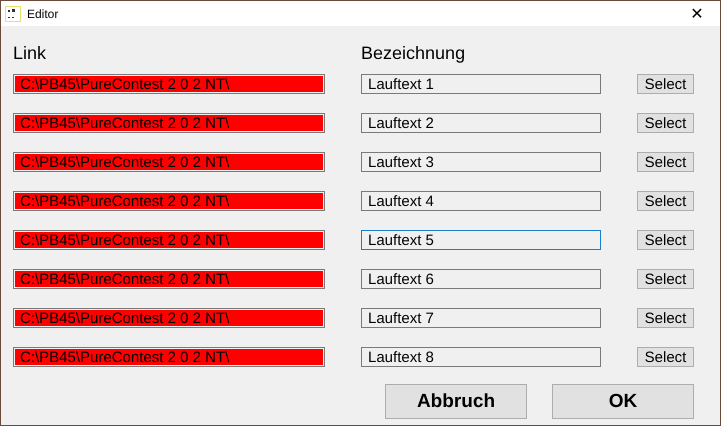 This screenshot has width=721, height=426. I want to click on cancel-button: Abbruch, so click(456, 401).